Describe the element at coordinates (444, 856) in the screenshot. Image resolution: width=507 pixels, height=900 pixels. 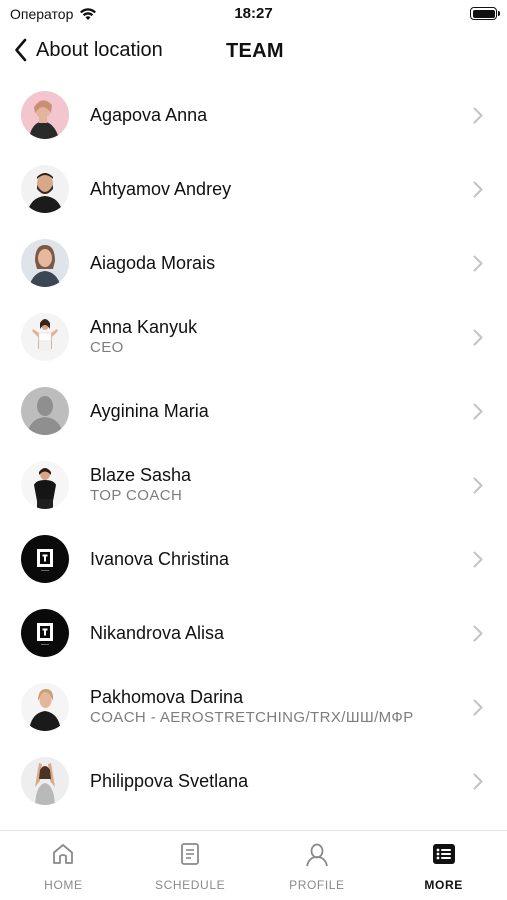
I see `list-icon` at that location.